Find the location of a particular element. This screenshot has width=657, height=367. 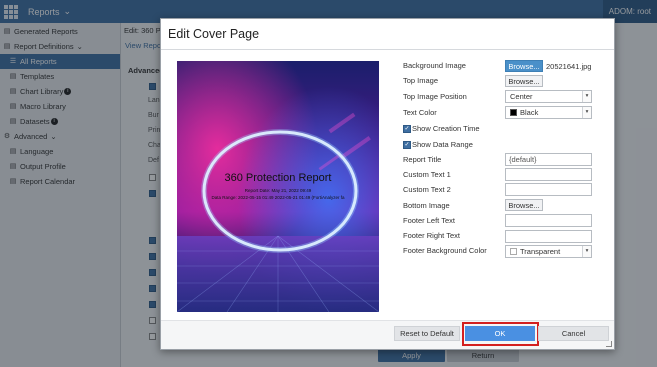

footer-right-text-label: Footer Right Text is located at coordinates (431, 235).